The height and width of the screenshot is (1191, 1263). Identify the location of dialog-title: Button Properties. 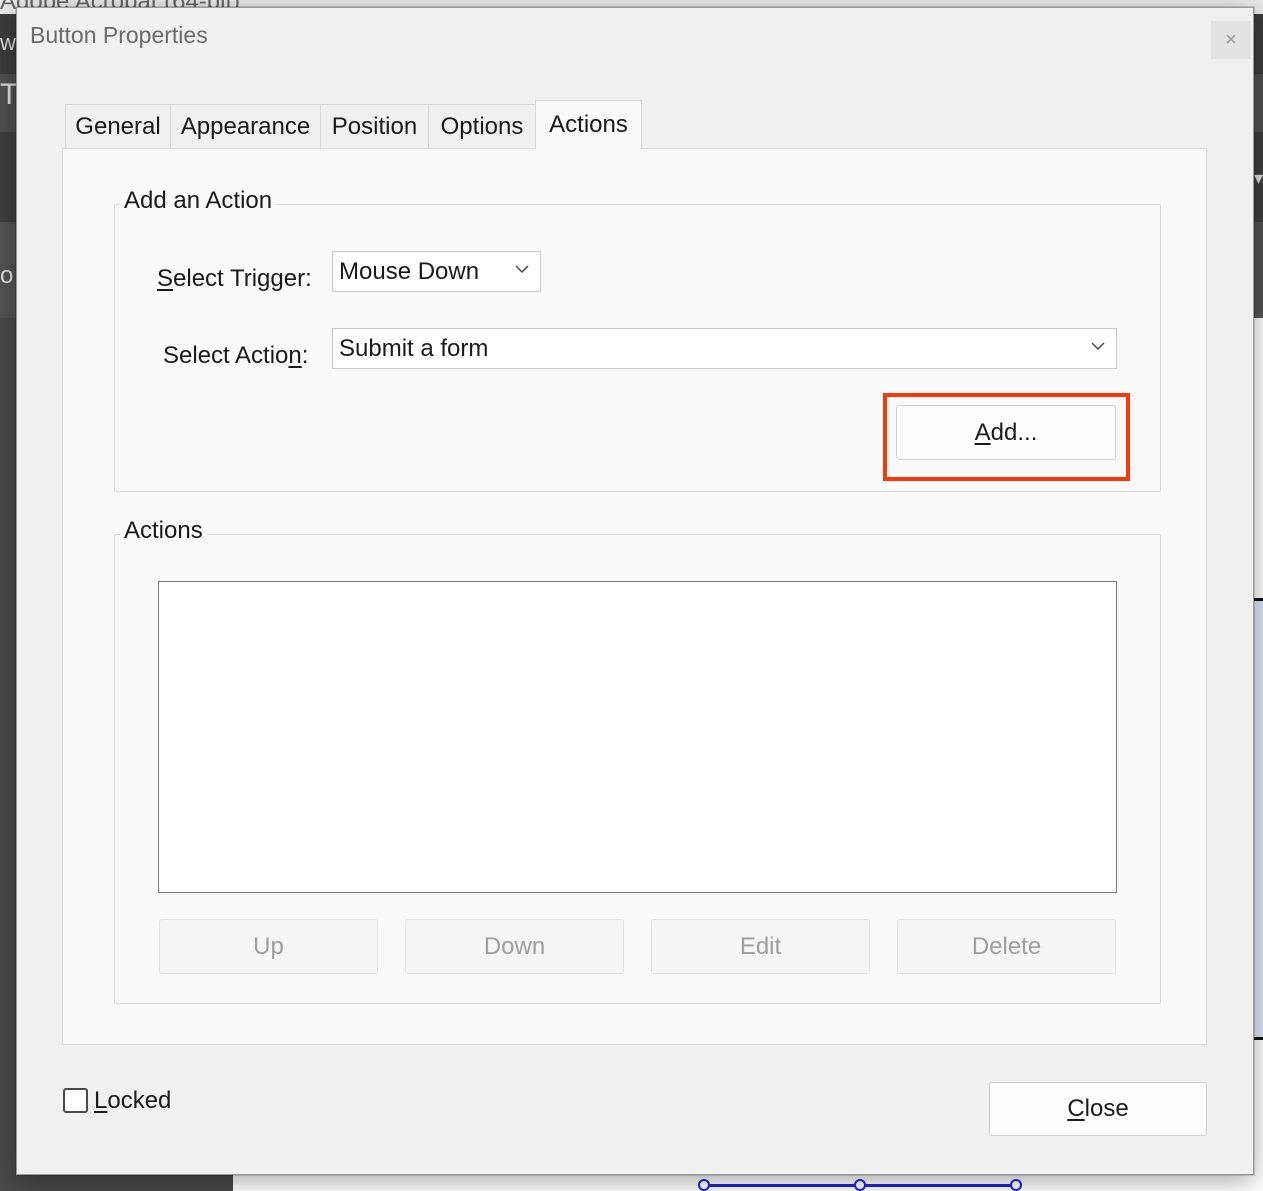
(119, 35).